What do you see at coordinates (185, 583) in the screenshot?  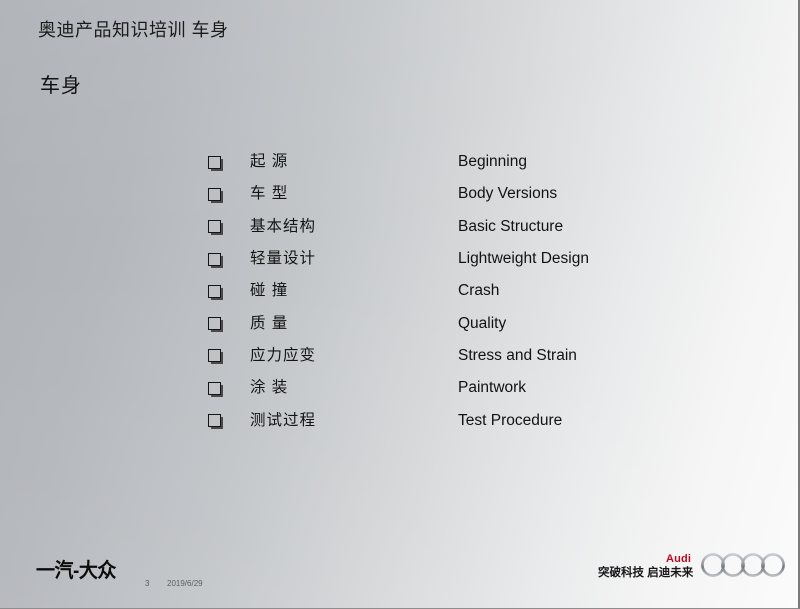 I see `slide-date: 2019/6/29` at bounding box center [185, 583].